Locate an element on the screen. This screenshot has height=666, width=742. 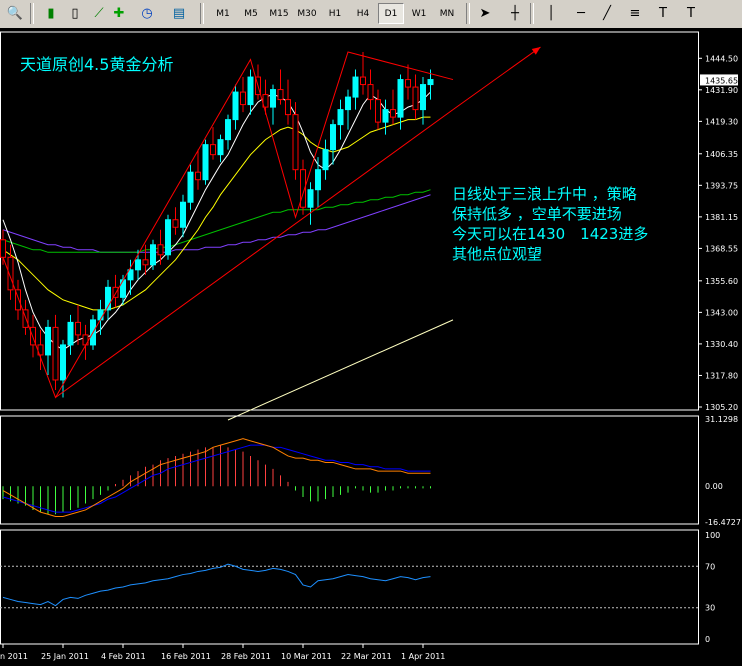
clock-icon: ◷ is located at coordinates (147, 13).